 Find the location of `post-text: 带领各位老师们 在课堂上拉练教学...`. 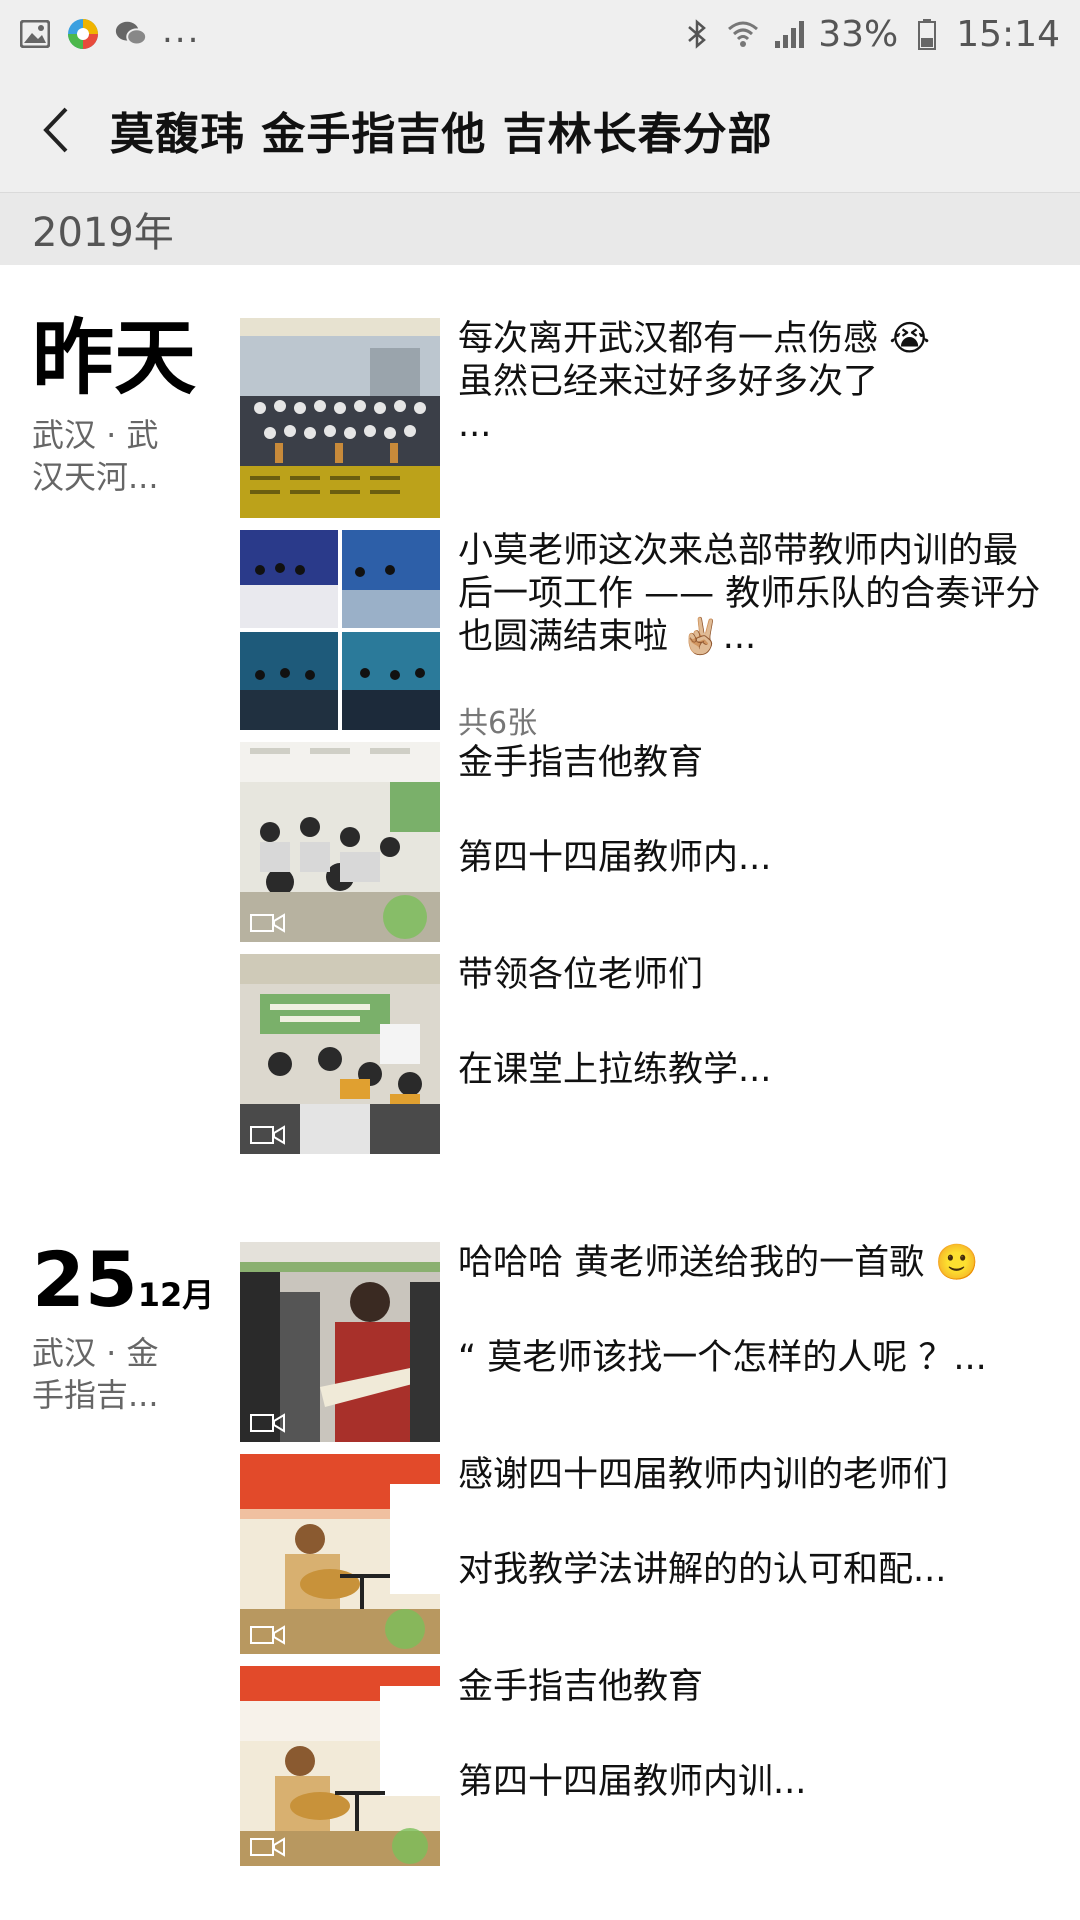

post-text: 带领各位老师们 在课堂上拉练教学... is located at coordinates (758, 1023).